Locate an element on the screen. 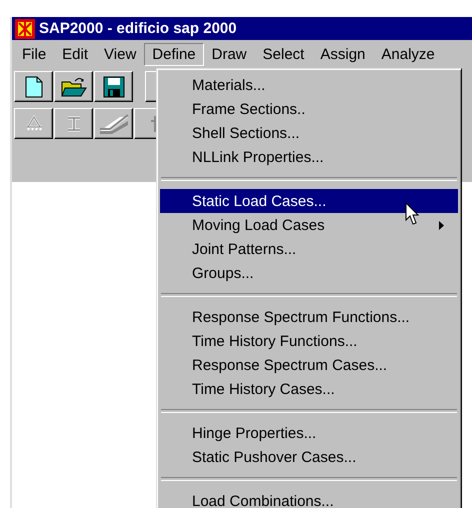  frame-section-button is located at coordinates (73, 123).